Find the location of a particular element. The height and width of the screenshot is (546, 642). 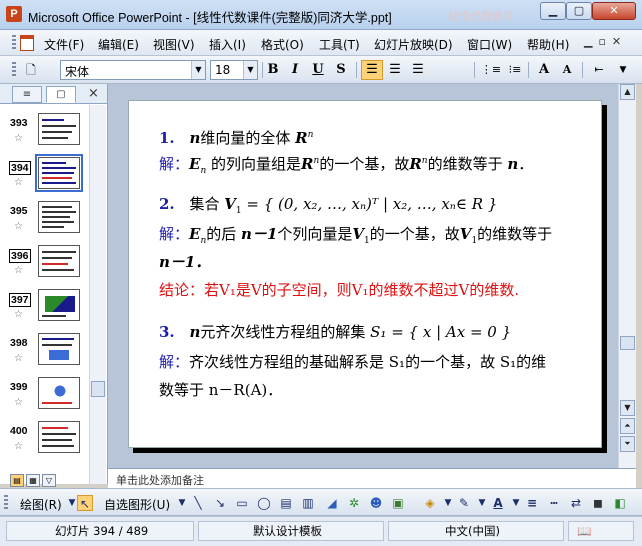

slide-thumbnail-row: 394 ☆ is located at coordinates (44, 177).